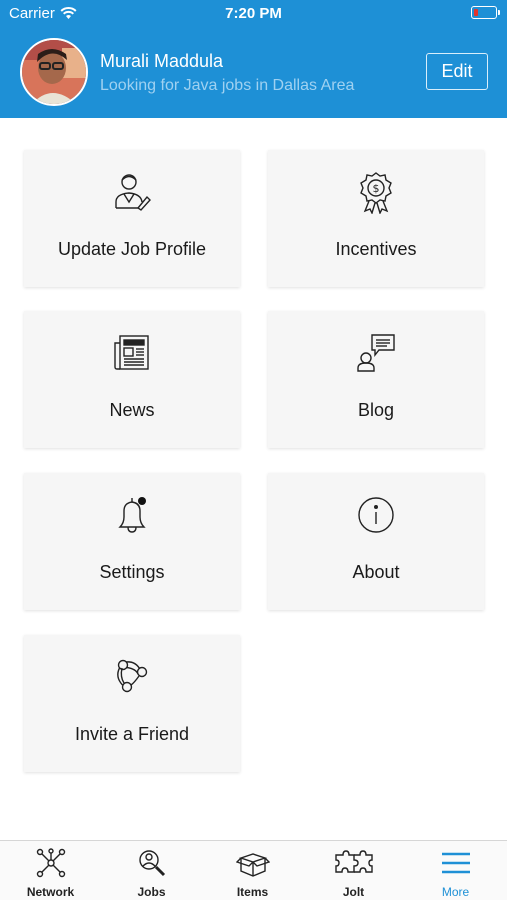 The image size is (507, 901). What do you see at coordinates (455, 863) in the screenshot?
I see `menu-icon` at bounding box center [455, 863].